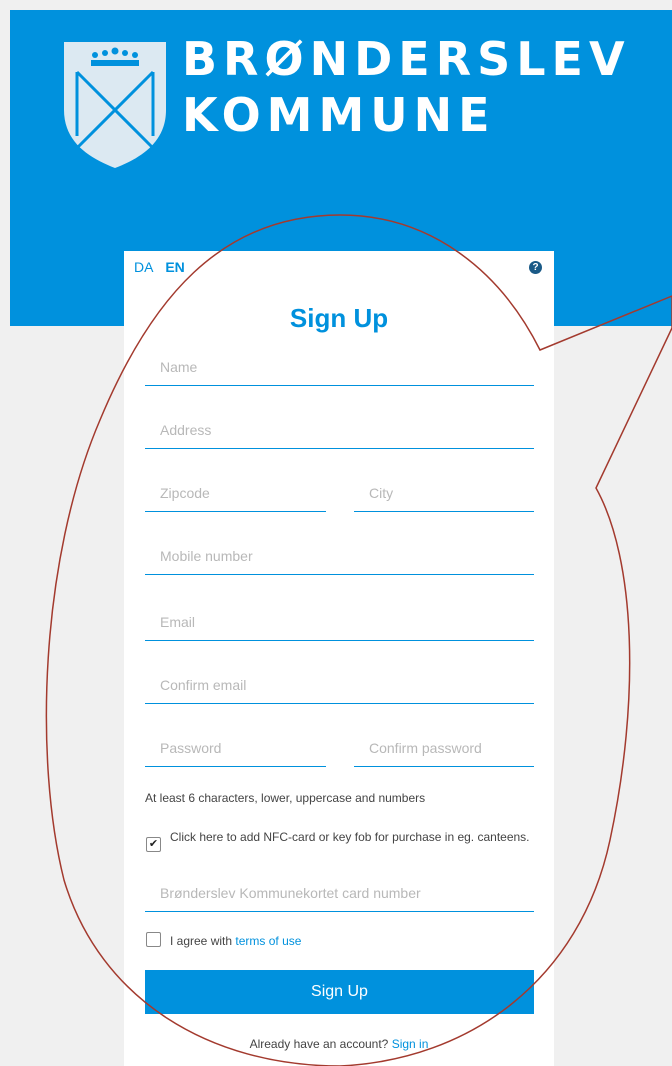  I want to click on confirm-password-input, so click(444, 748).